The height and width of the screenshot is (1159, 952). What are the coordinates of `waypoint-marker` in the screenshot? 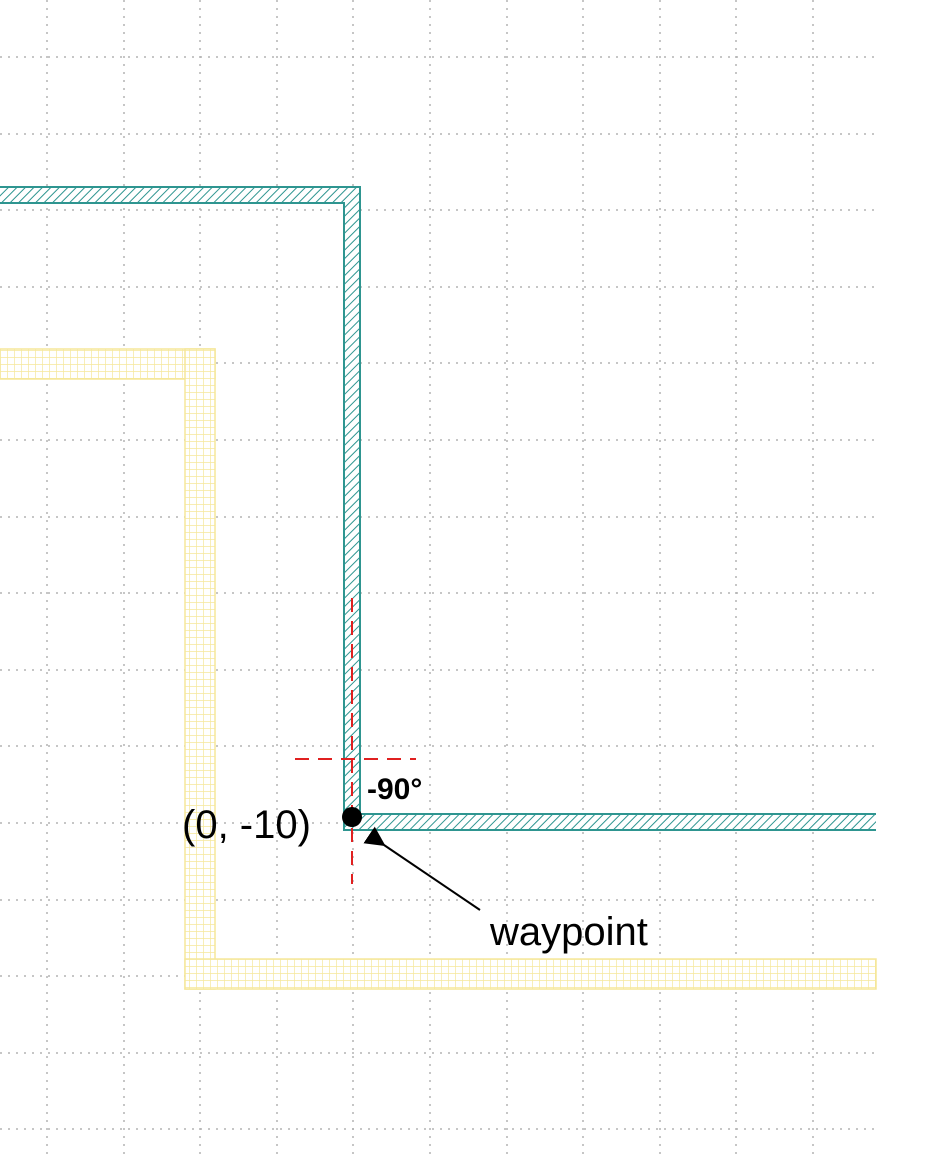 It's located at (352, 817).